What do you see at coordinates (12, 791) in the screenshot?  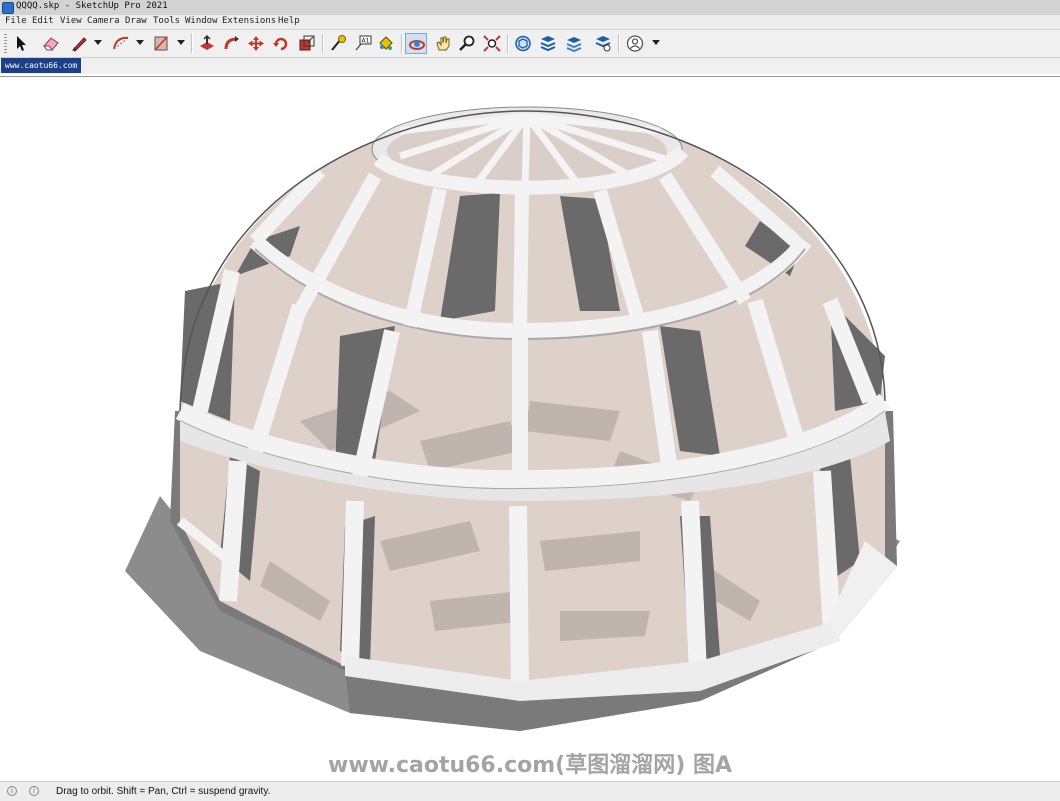 I see `geolocation-icon: i` at bounding box center [12, 791].